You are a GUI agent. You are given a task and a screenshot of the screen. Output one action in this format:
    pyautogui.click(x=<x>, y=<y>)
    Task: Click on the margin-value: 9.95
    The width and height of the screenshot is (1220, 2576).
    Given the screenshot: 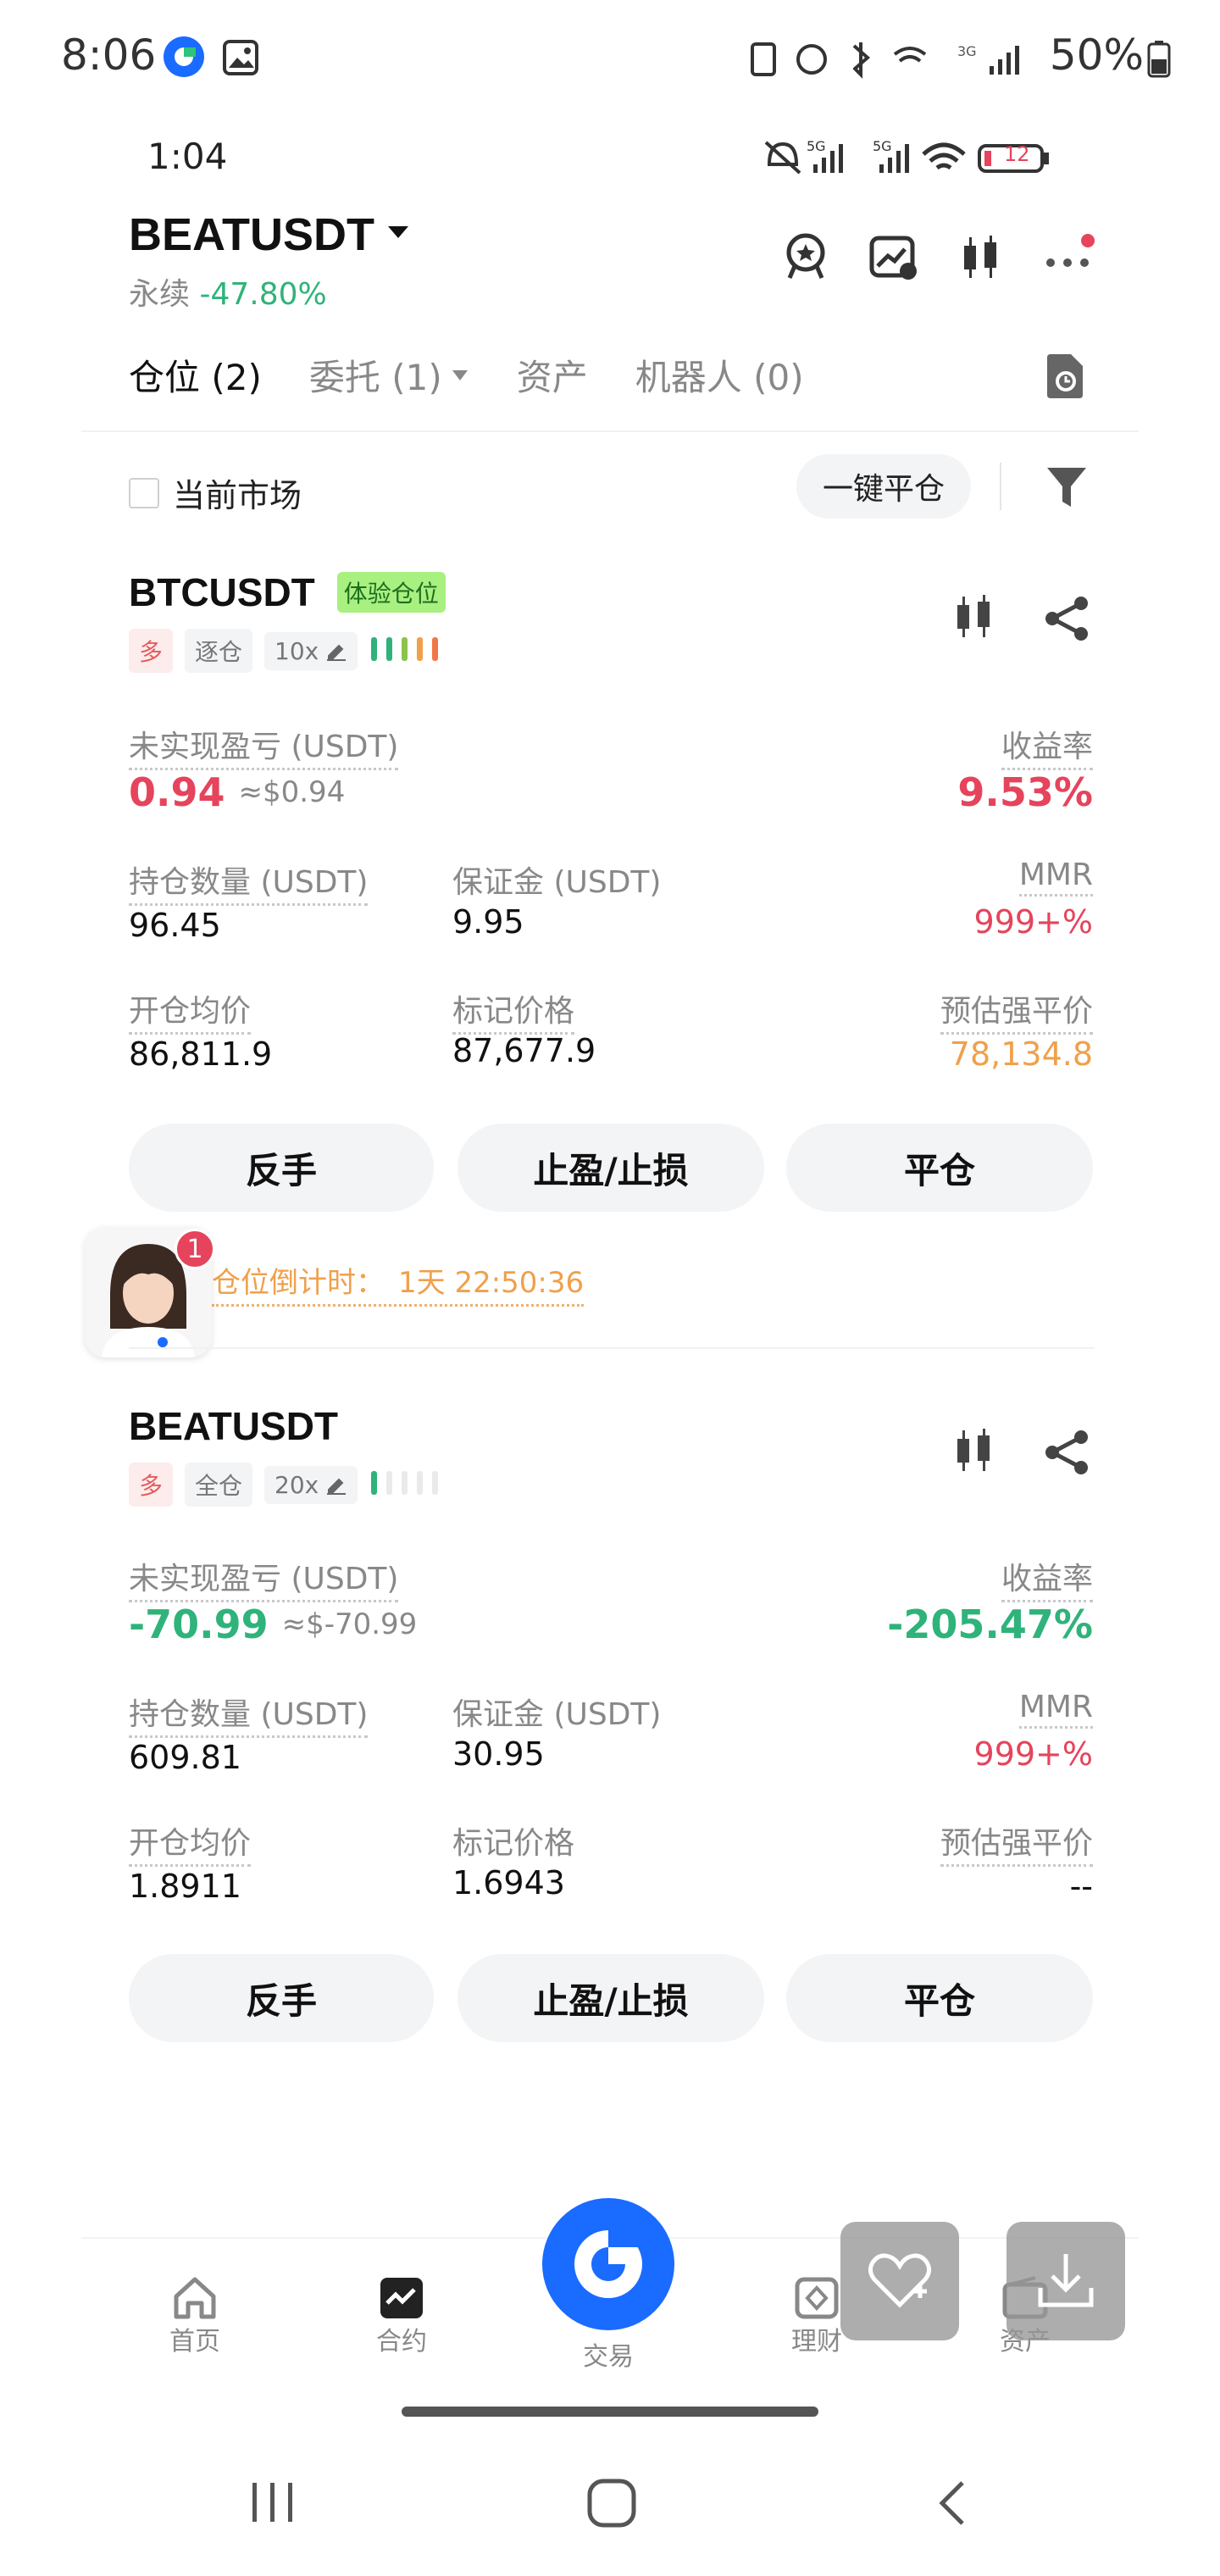 What is the action you would take?
    pyautogui.click(x=488, y=922)
    